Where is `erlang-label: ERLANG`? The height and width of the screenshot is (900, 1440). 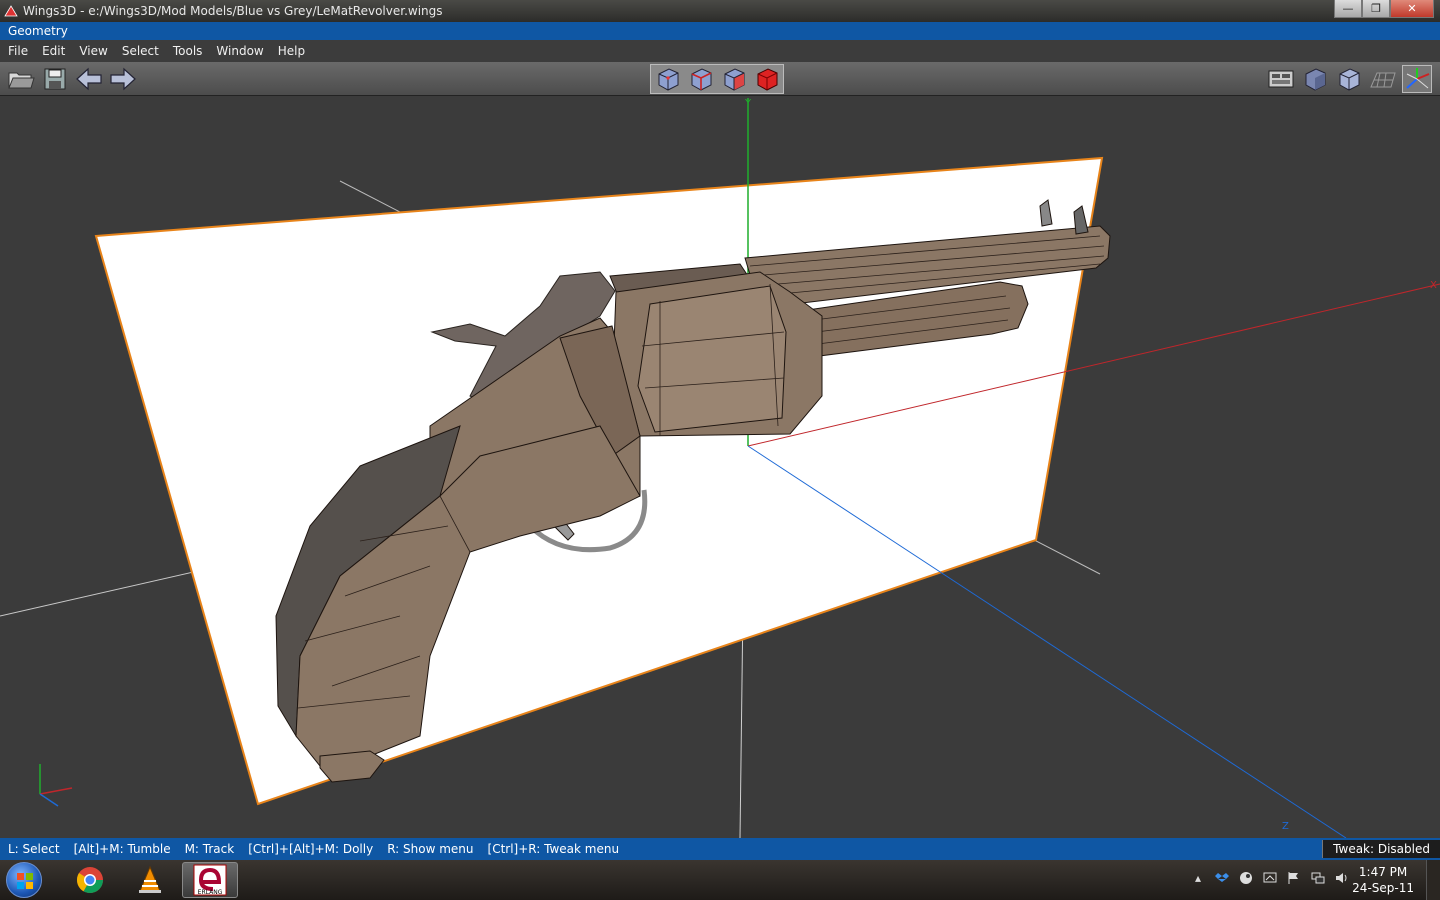
erlang-label: ERLANG is located at coordinates (210, 892).